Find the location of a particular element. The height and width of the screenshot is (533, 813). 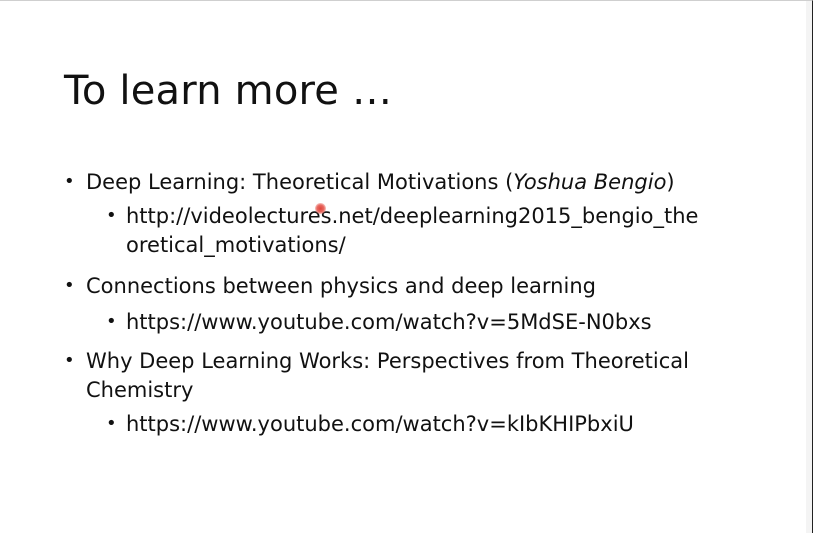

pointer-cursor-icon is located at coordinates (320, 208).